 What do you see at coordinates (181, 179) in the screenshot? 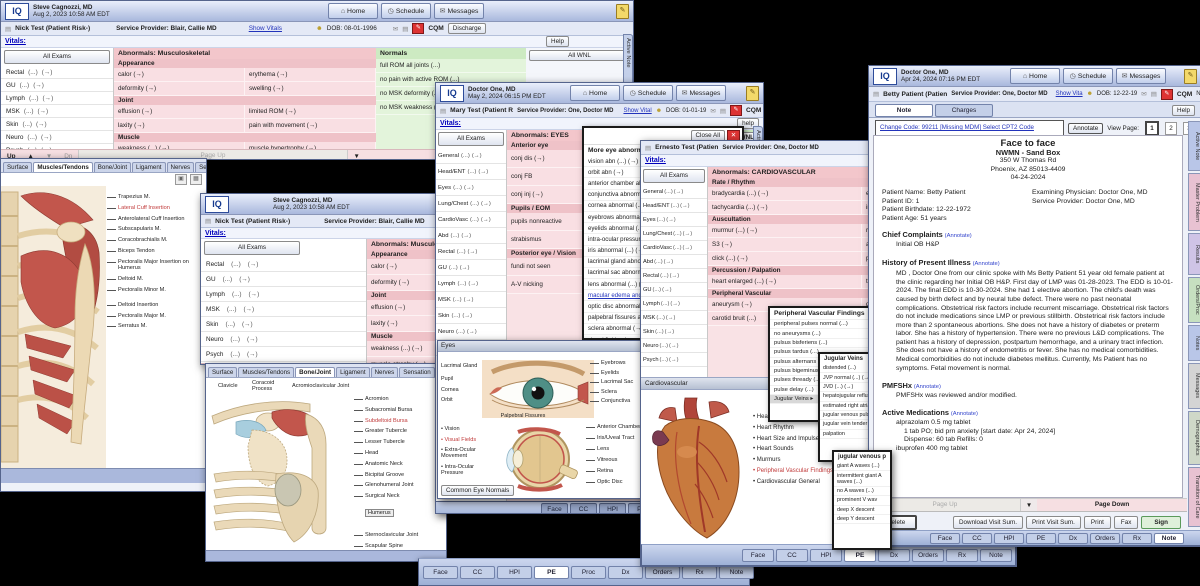
I see `layer-up-icon: ▣` at bounding box center [181, 179].